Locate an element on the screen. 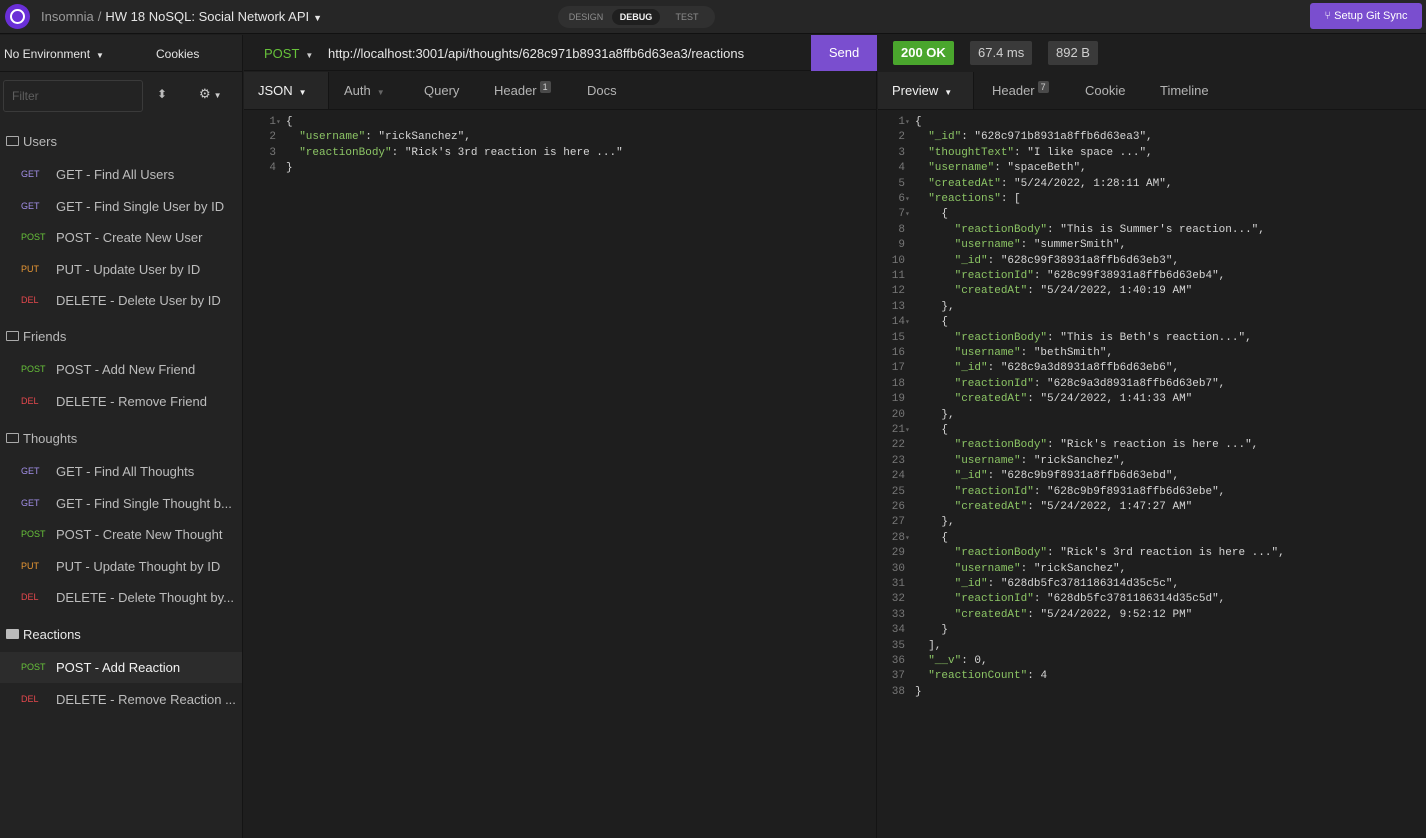  breadcrumb-app: Insomnia is located at coordinates (67, 16).